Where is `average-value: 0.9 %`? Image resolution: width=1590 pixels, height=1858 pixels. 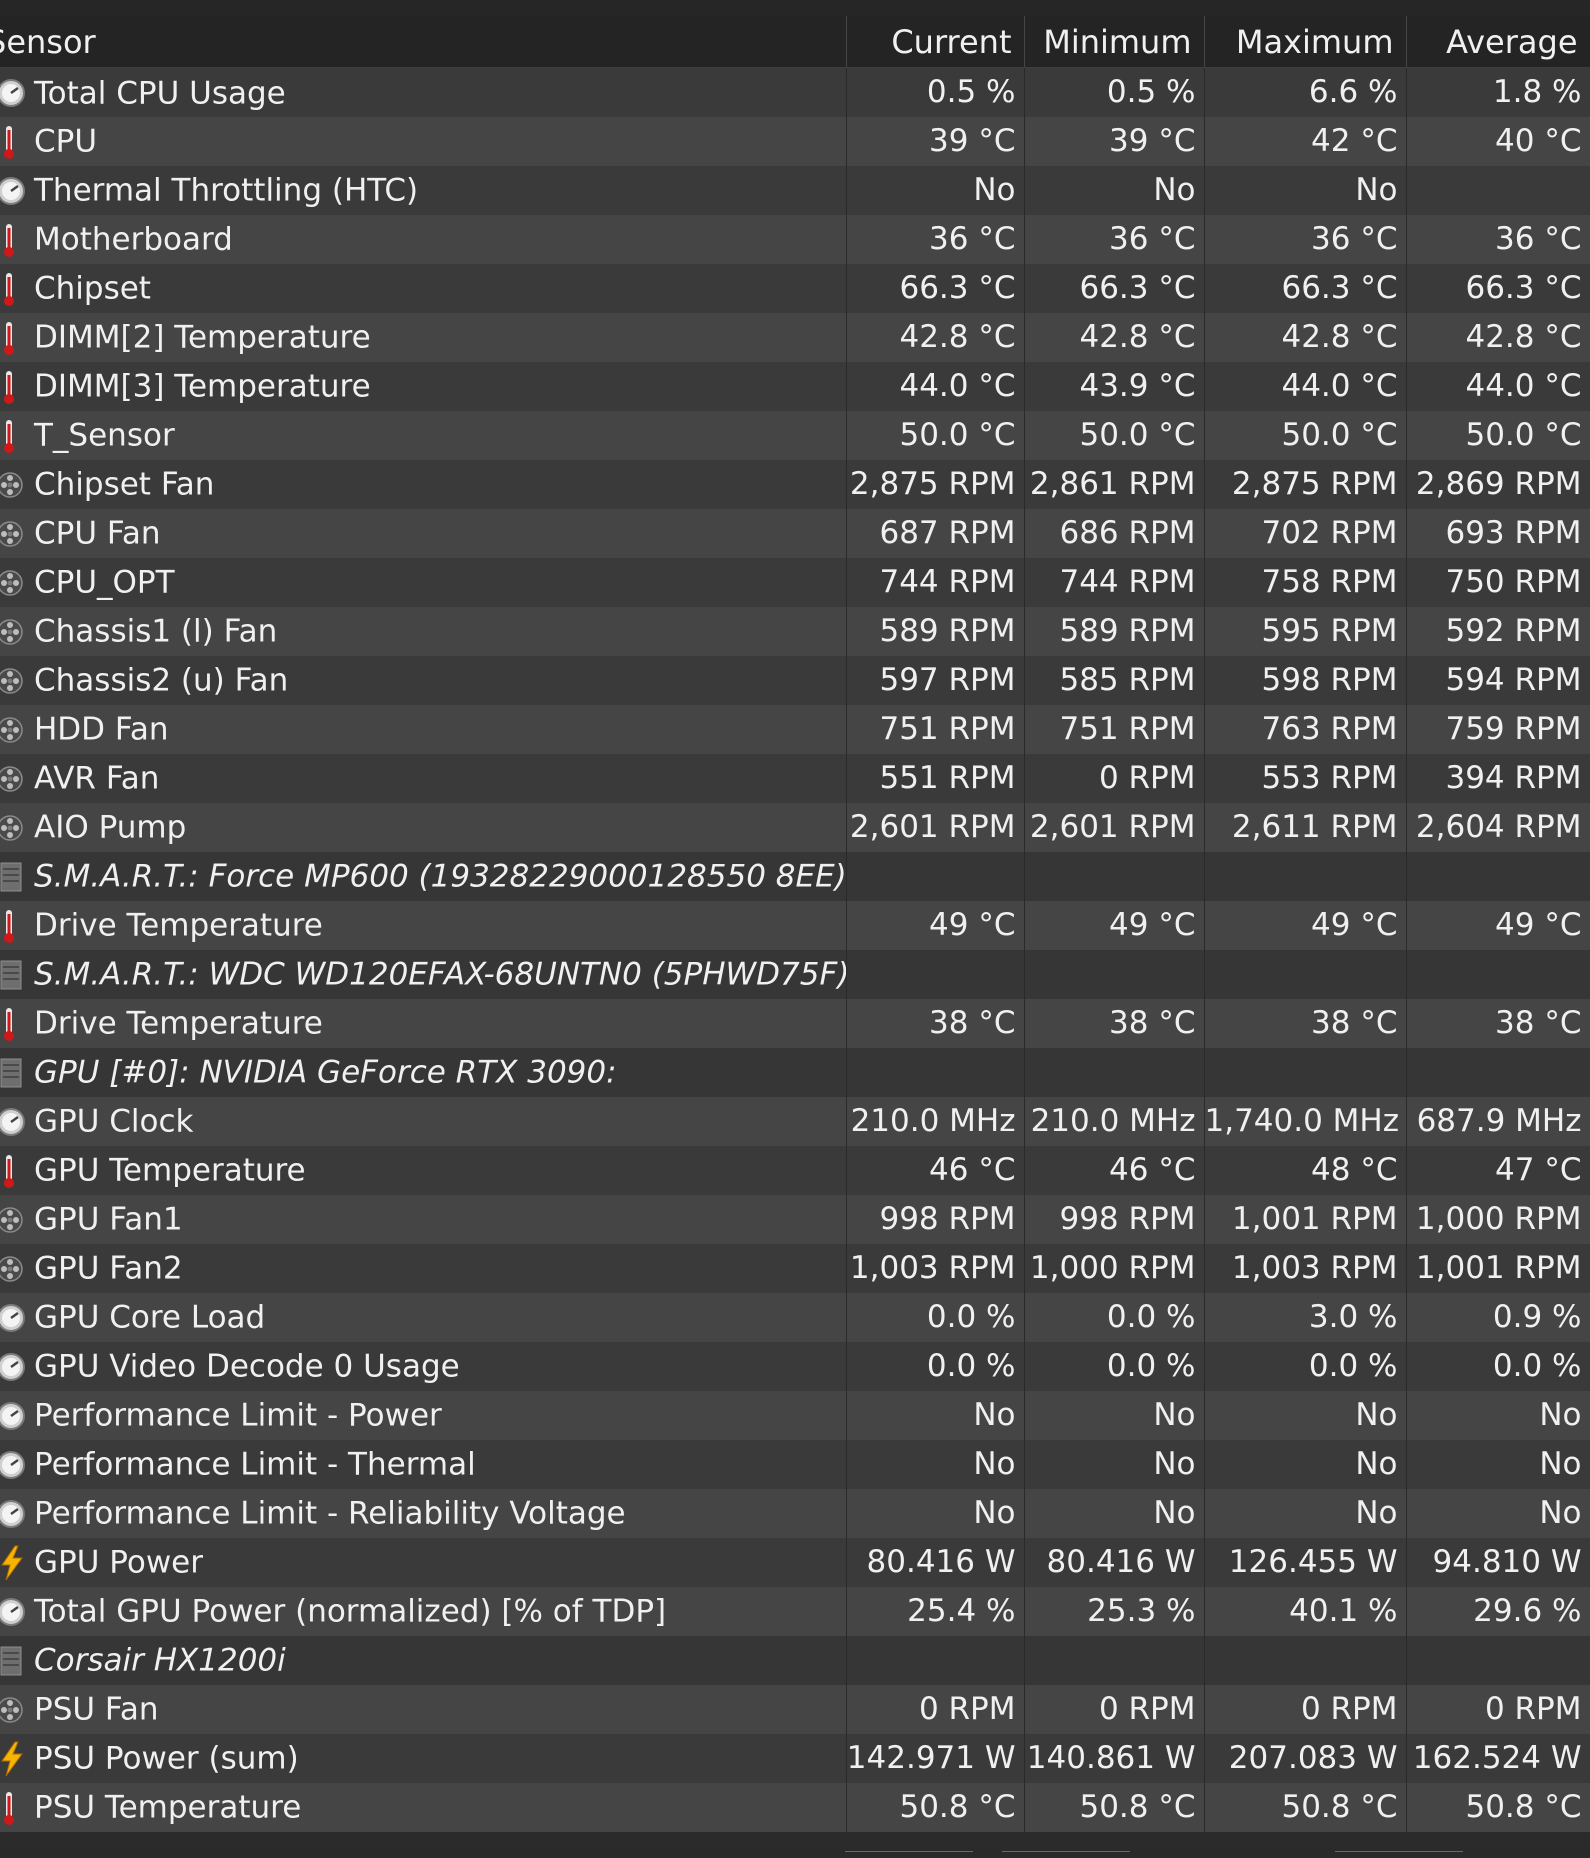 average-value: 0.9 % is located at coordinates (1498, 1317).